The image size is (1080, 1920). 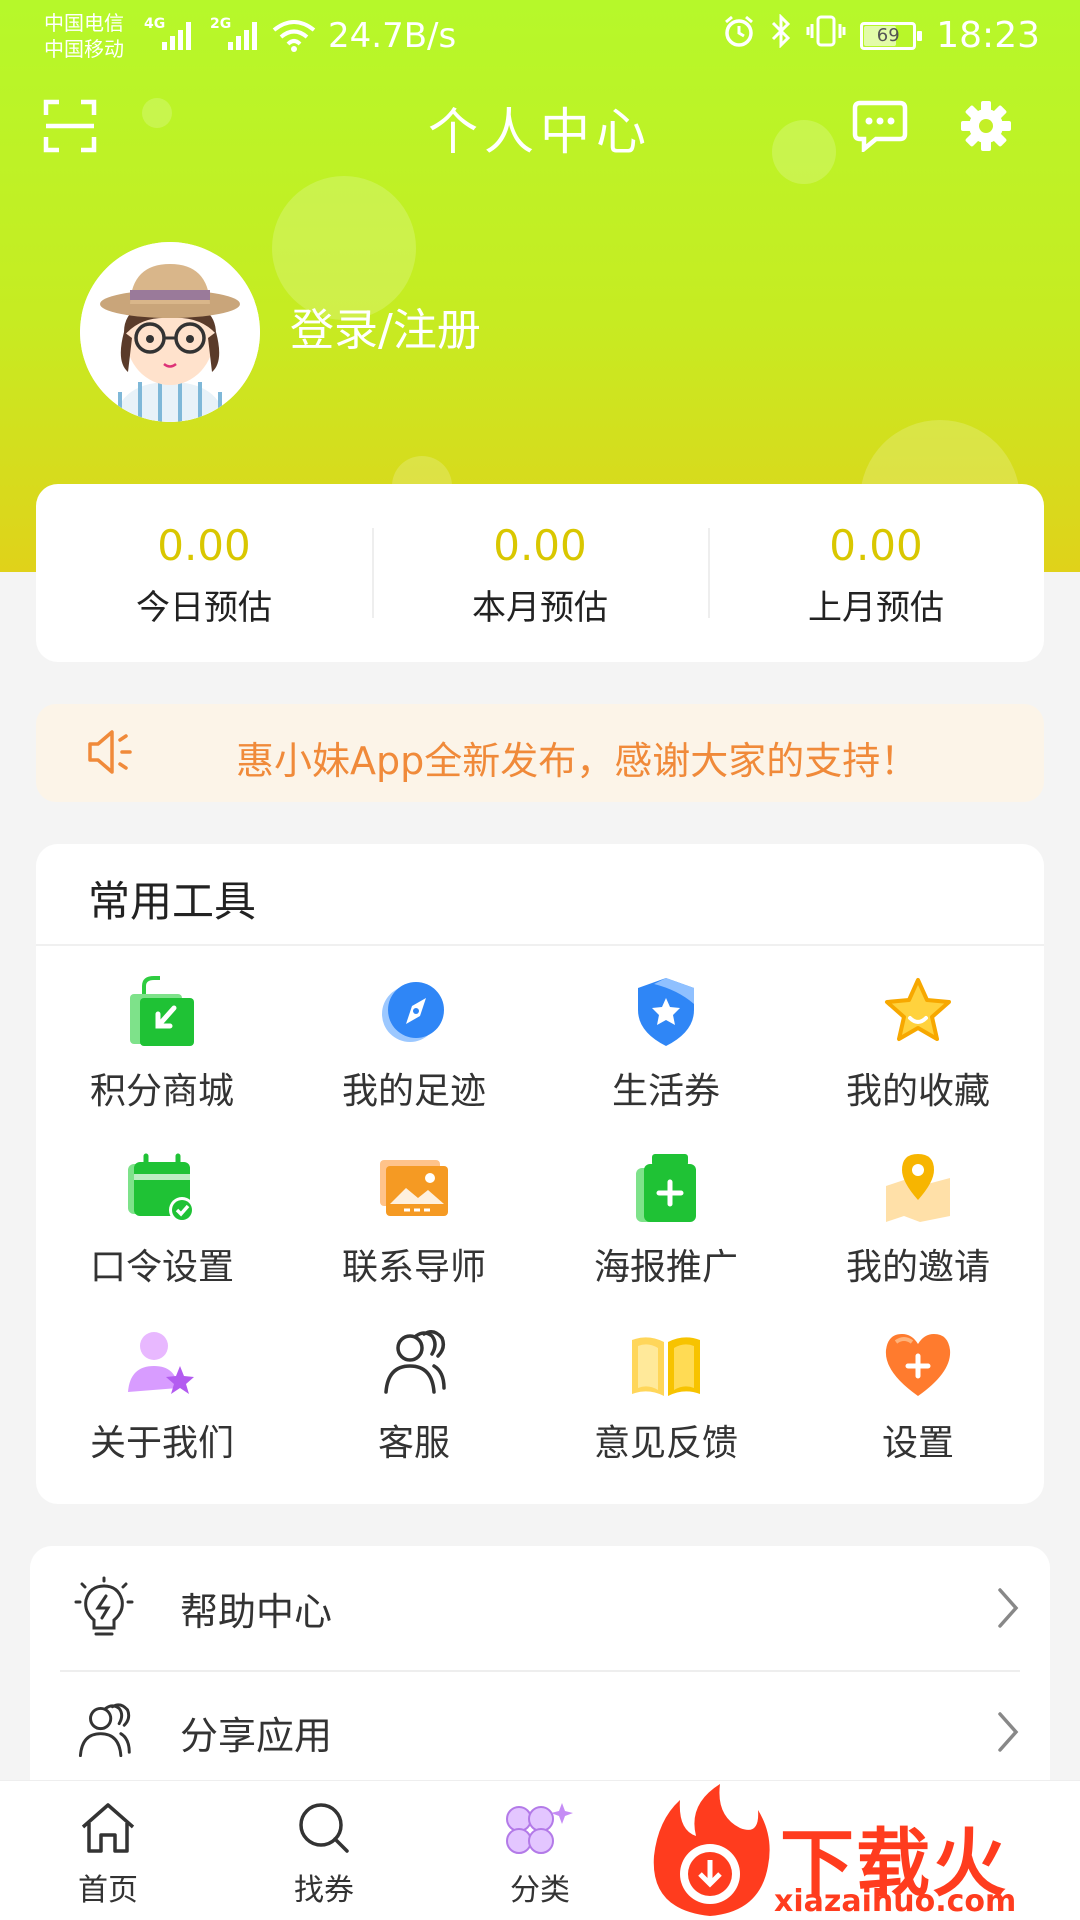 What do you see at coordinates (988, 35) in the screenshot?
I see `clock: 18:23` at bounding box center [988, 35].